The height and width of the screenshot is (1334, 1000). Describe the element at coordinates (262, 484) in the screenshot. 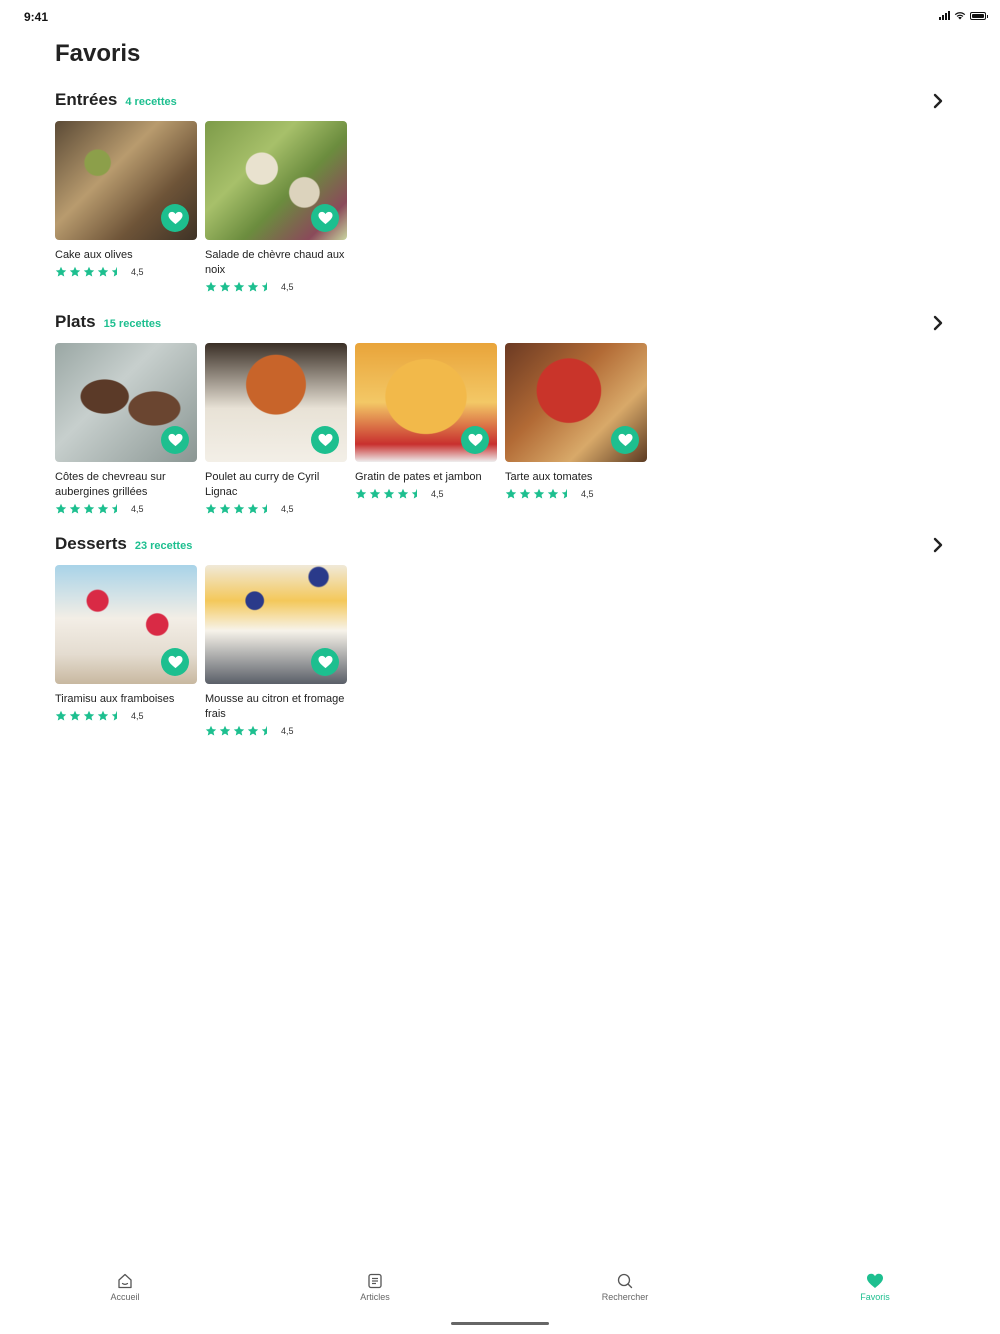

I see `recipe-title: Poulet au curry de Cyril Lignac` at that location.